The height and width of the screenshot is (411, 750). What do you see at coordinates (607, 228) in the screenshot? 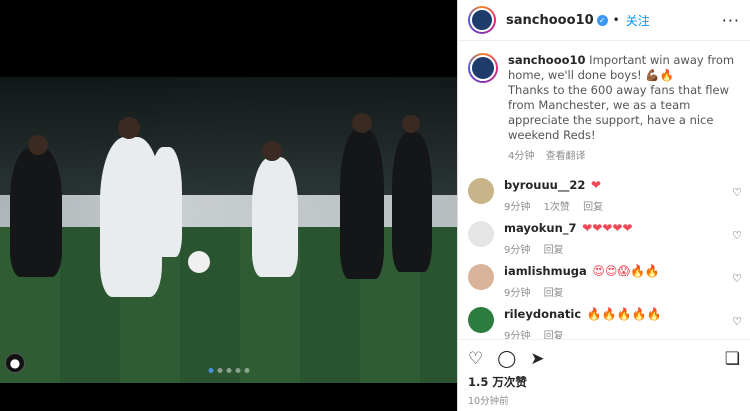
I see `comment-text: ❤❤❤❤❤` at bounding box center [607, 228].